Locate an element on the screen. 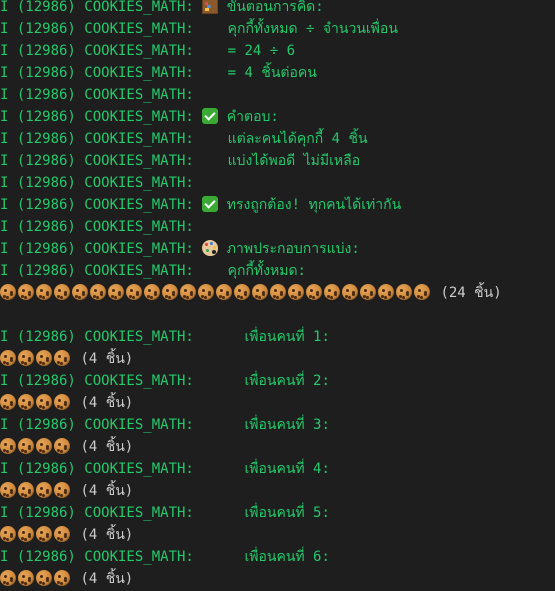 This screenshot has height=591, width=555. cookie-row: (24 ชิ้น) is located at coordinates (277, 293).